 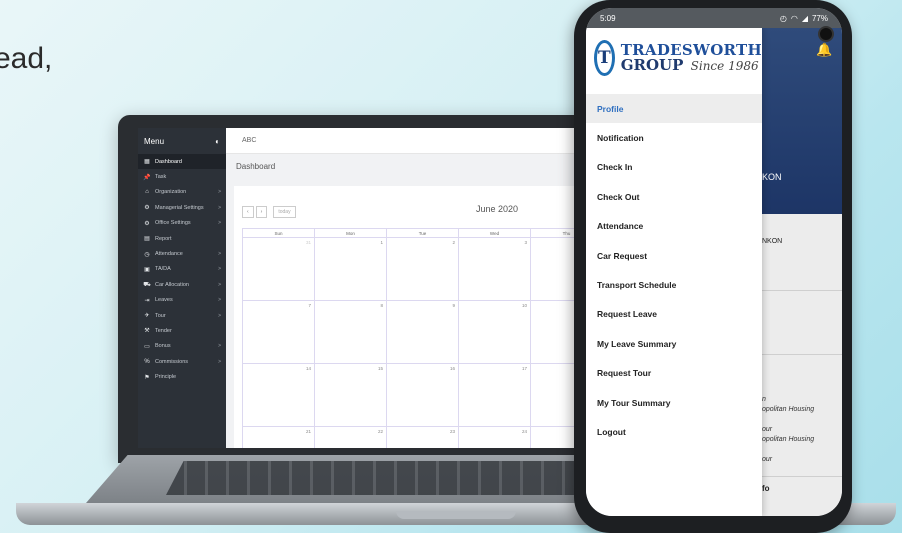 What do you see at coordinates (674, 373) in the screenshot?
I see `drawer-item: Request Tour` at bounding box center [674, 373].